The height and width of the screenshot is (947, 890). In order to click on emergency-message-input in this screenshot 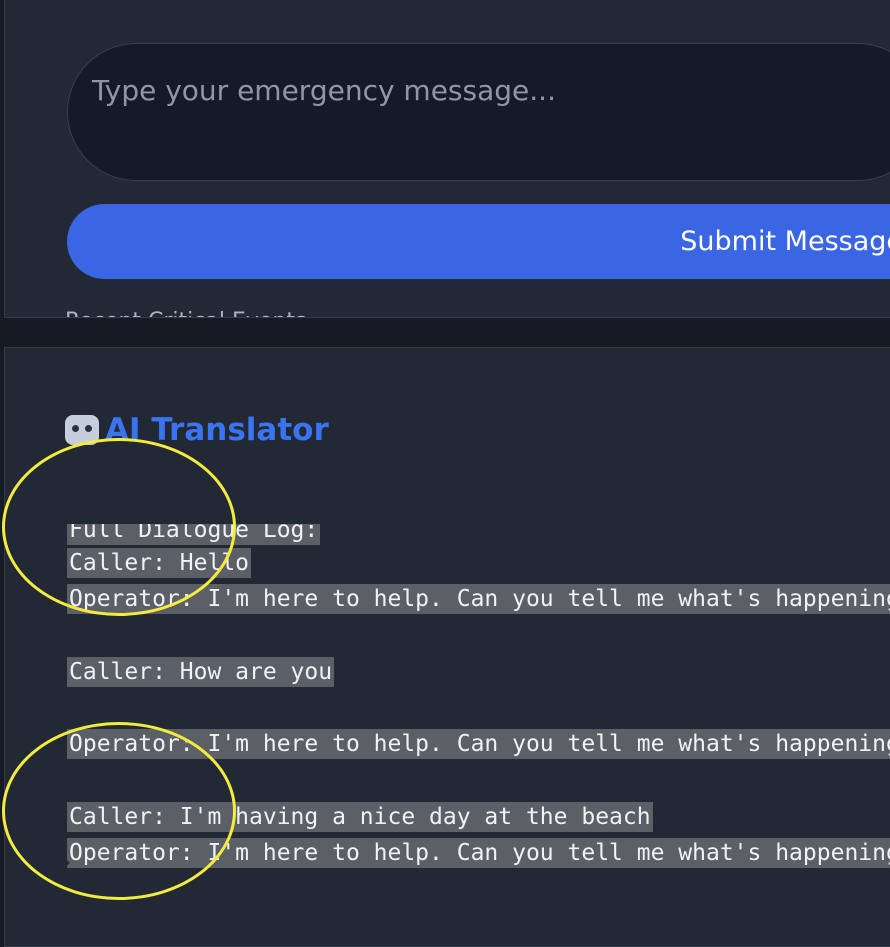, I will do `click(478, 112)`.